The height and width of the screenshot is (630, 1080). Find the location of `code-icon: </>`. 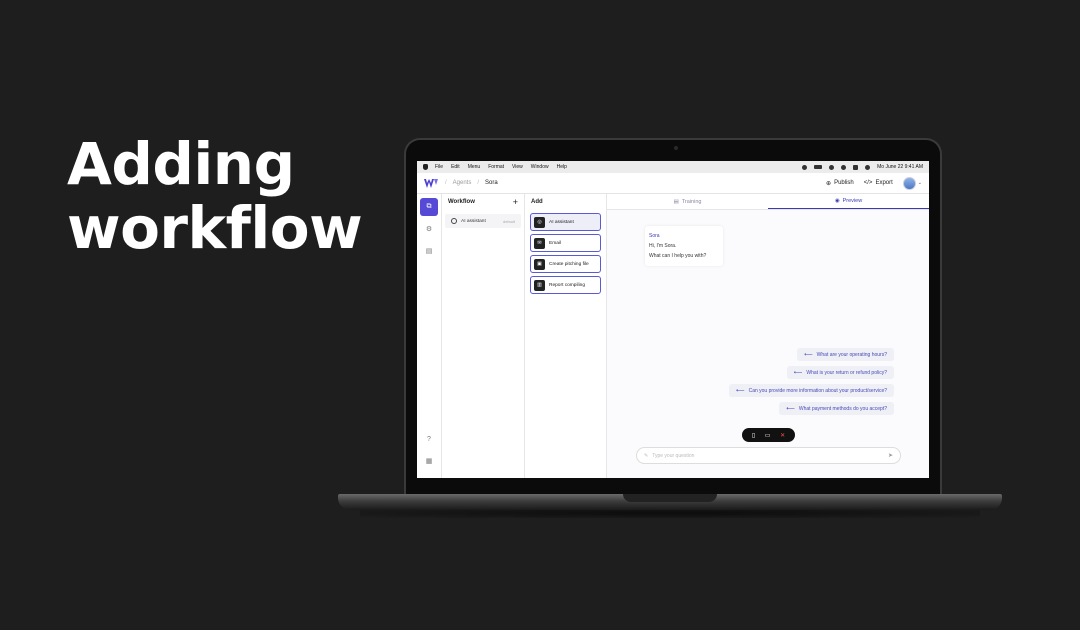

code-icon: </> is located at coordinates (868, 183).